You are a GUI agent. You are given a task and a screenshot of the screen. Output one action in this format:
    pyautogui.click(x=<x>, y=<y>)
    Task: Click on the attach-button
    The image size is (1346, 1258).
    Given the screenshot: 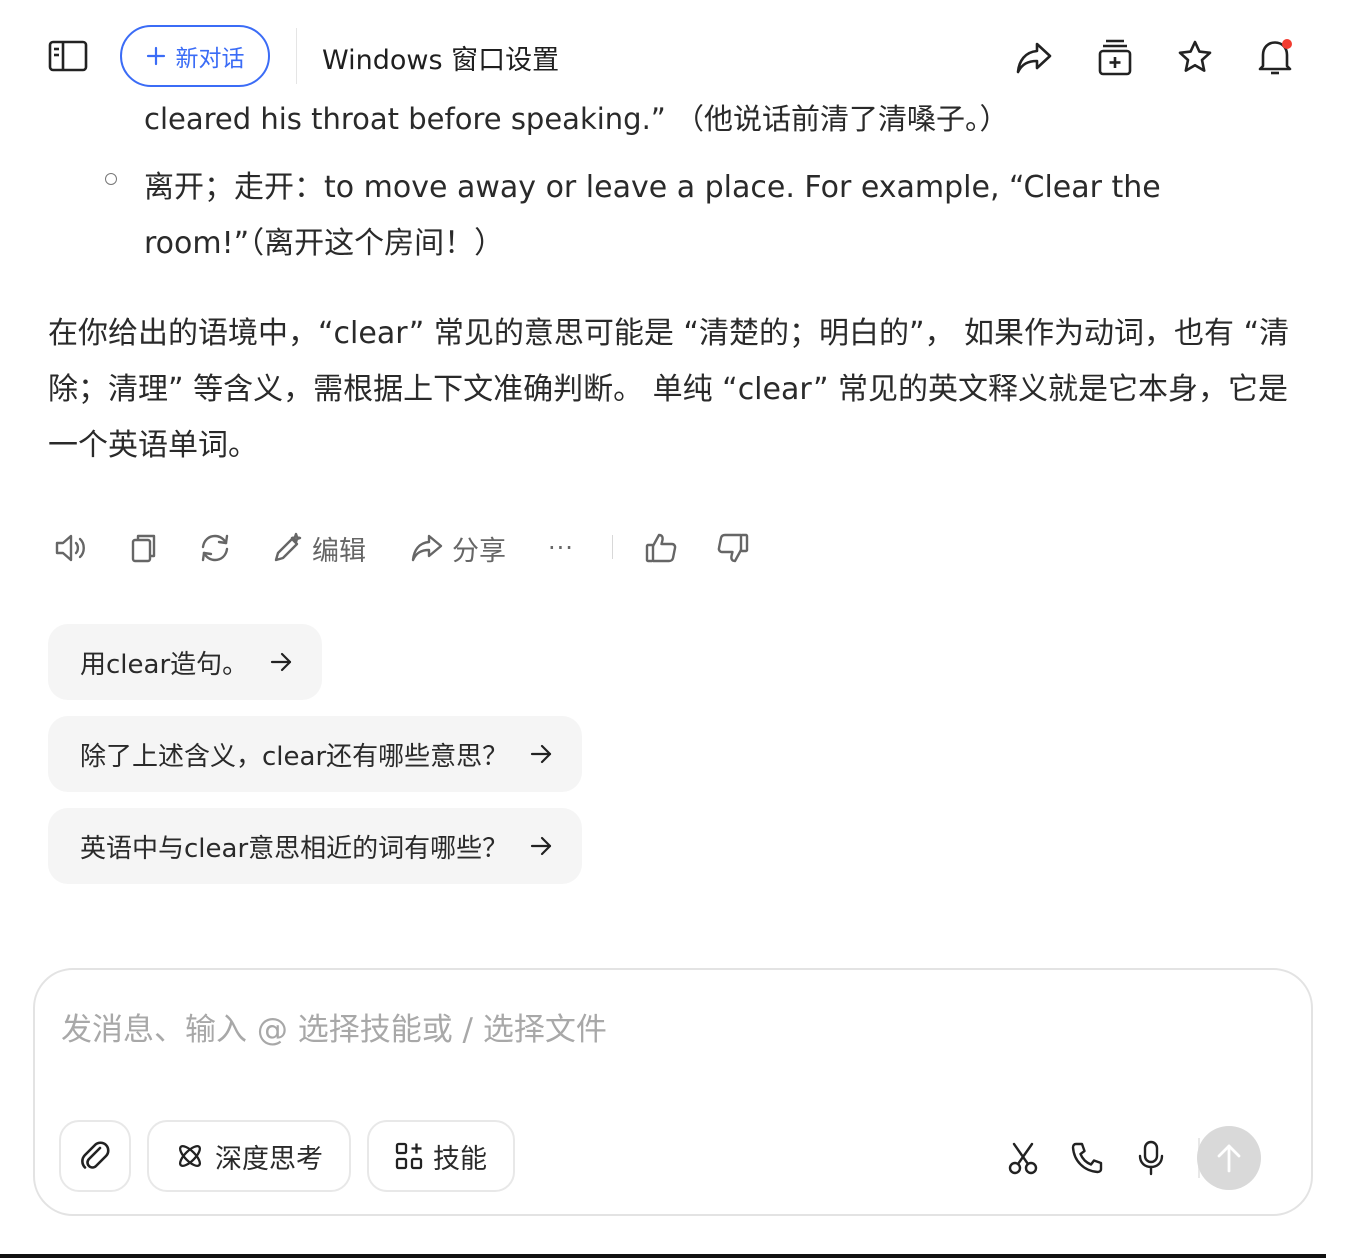 What is the action you would take?
    pyautogui.click(x=95, y=1156)
    